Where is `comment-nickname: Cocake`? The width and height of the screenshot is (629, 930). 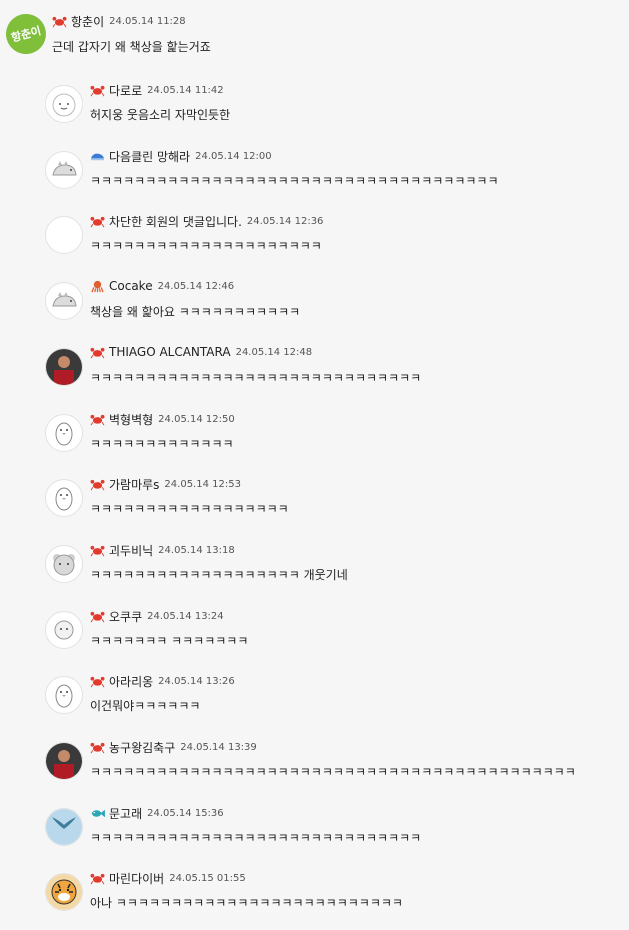
comment-nickname: Cocake is located at coordinates (131, 286).